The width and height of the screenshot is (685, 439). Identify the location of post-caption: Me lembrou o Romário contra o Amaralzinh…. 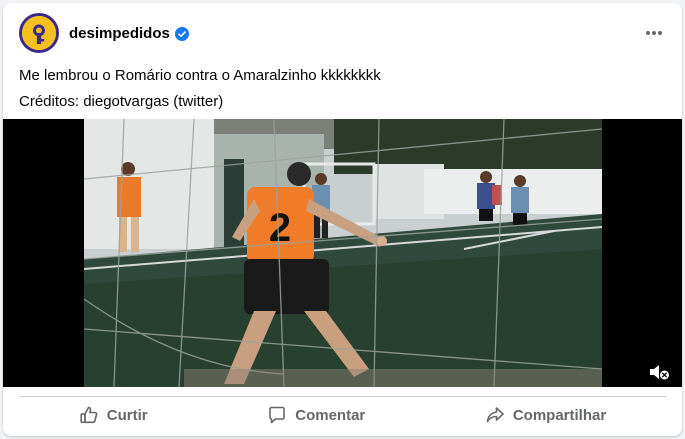
(342, 89).